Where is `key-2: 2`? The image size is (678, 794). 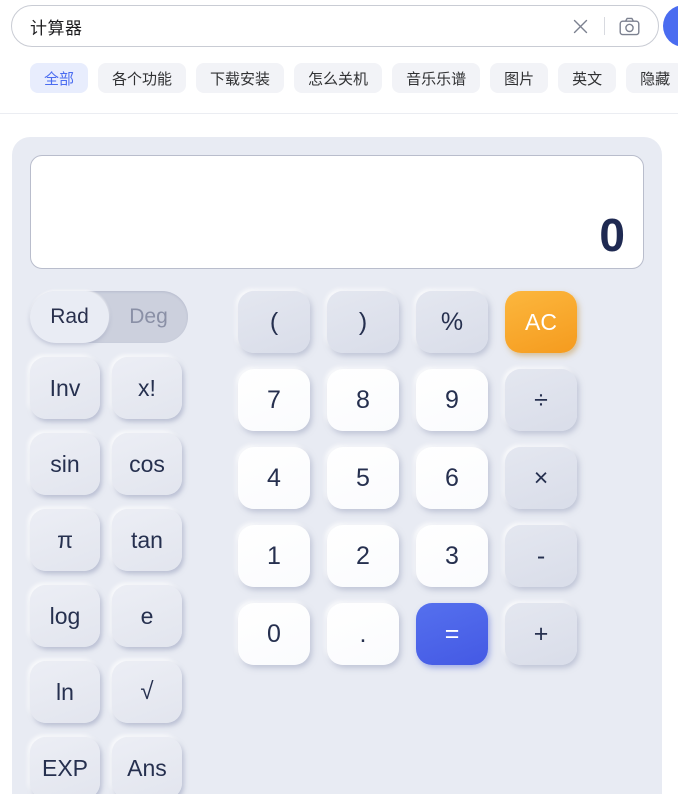
key-2: 2 is located at coordinates (363, 556).